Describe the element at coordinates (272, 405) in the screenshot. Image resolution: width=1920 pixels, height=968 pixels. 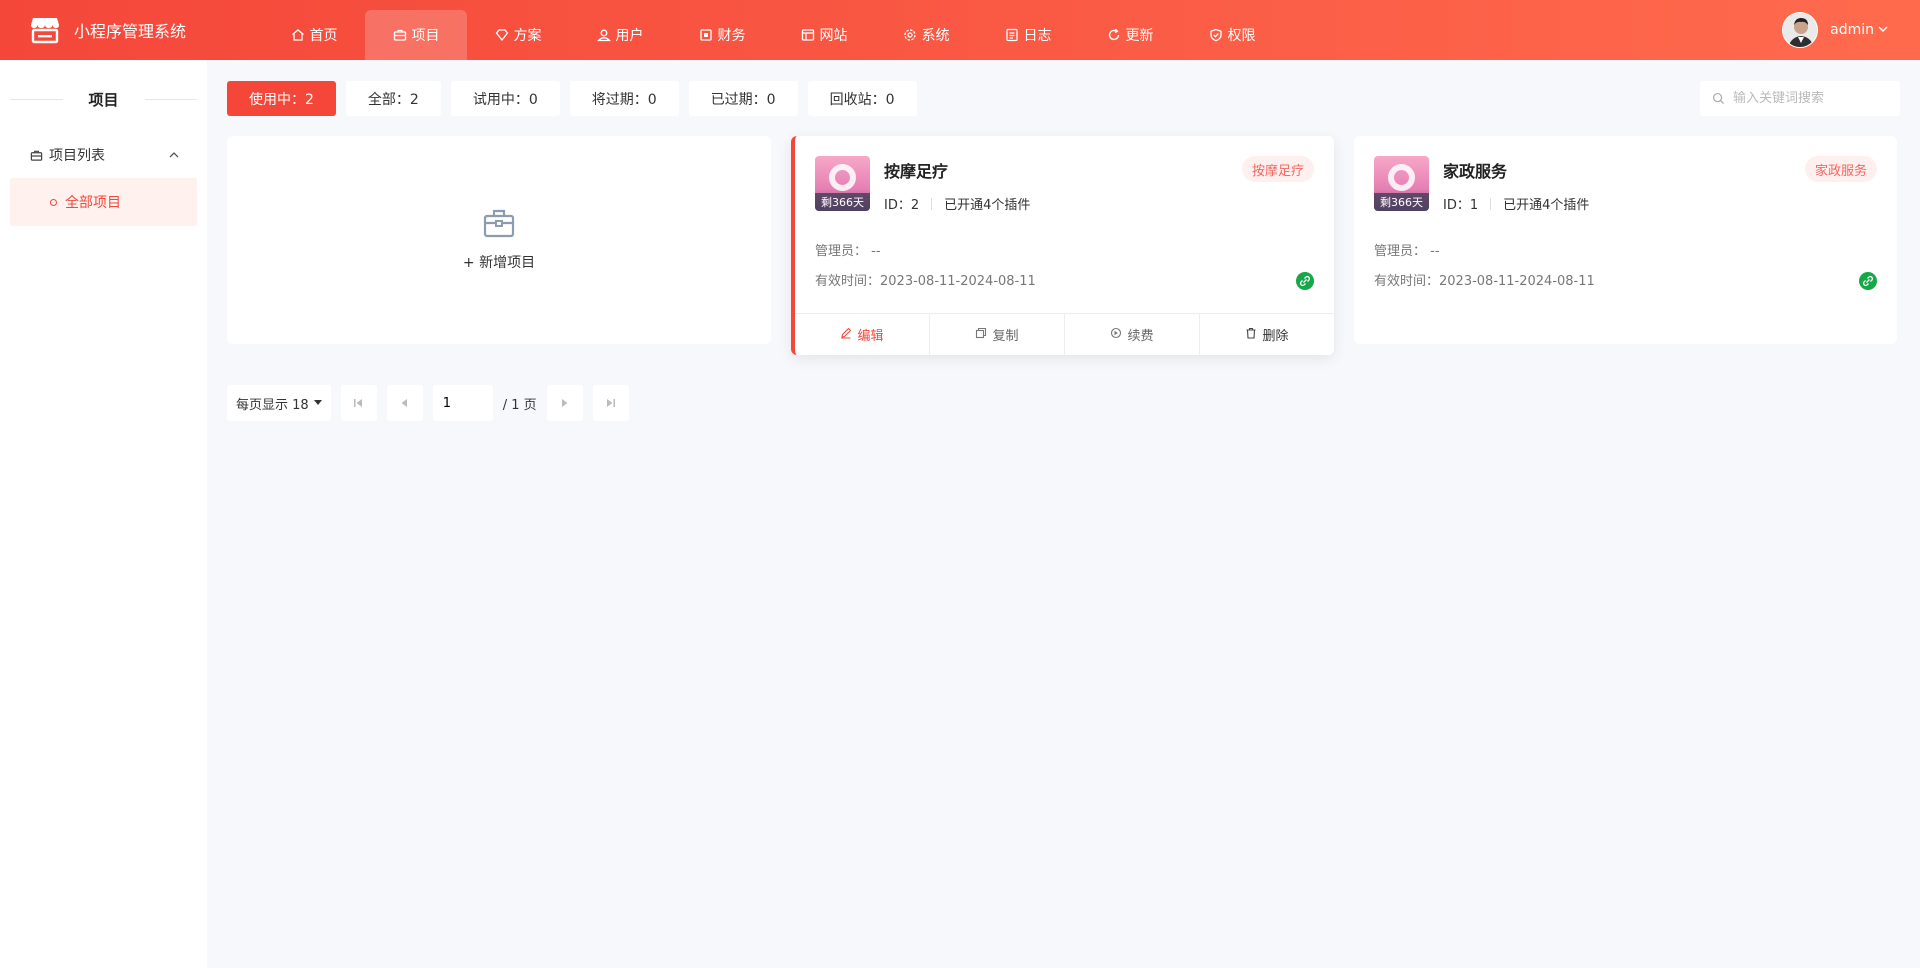
I see `page-size-label: 每页显示 18` at that location.